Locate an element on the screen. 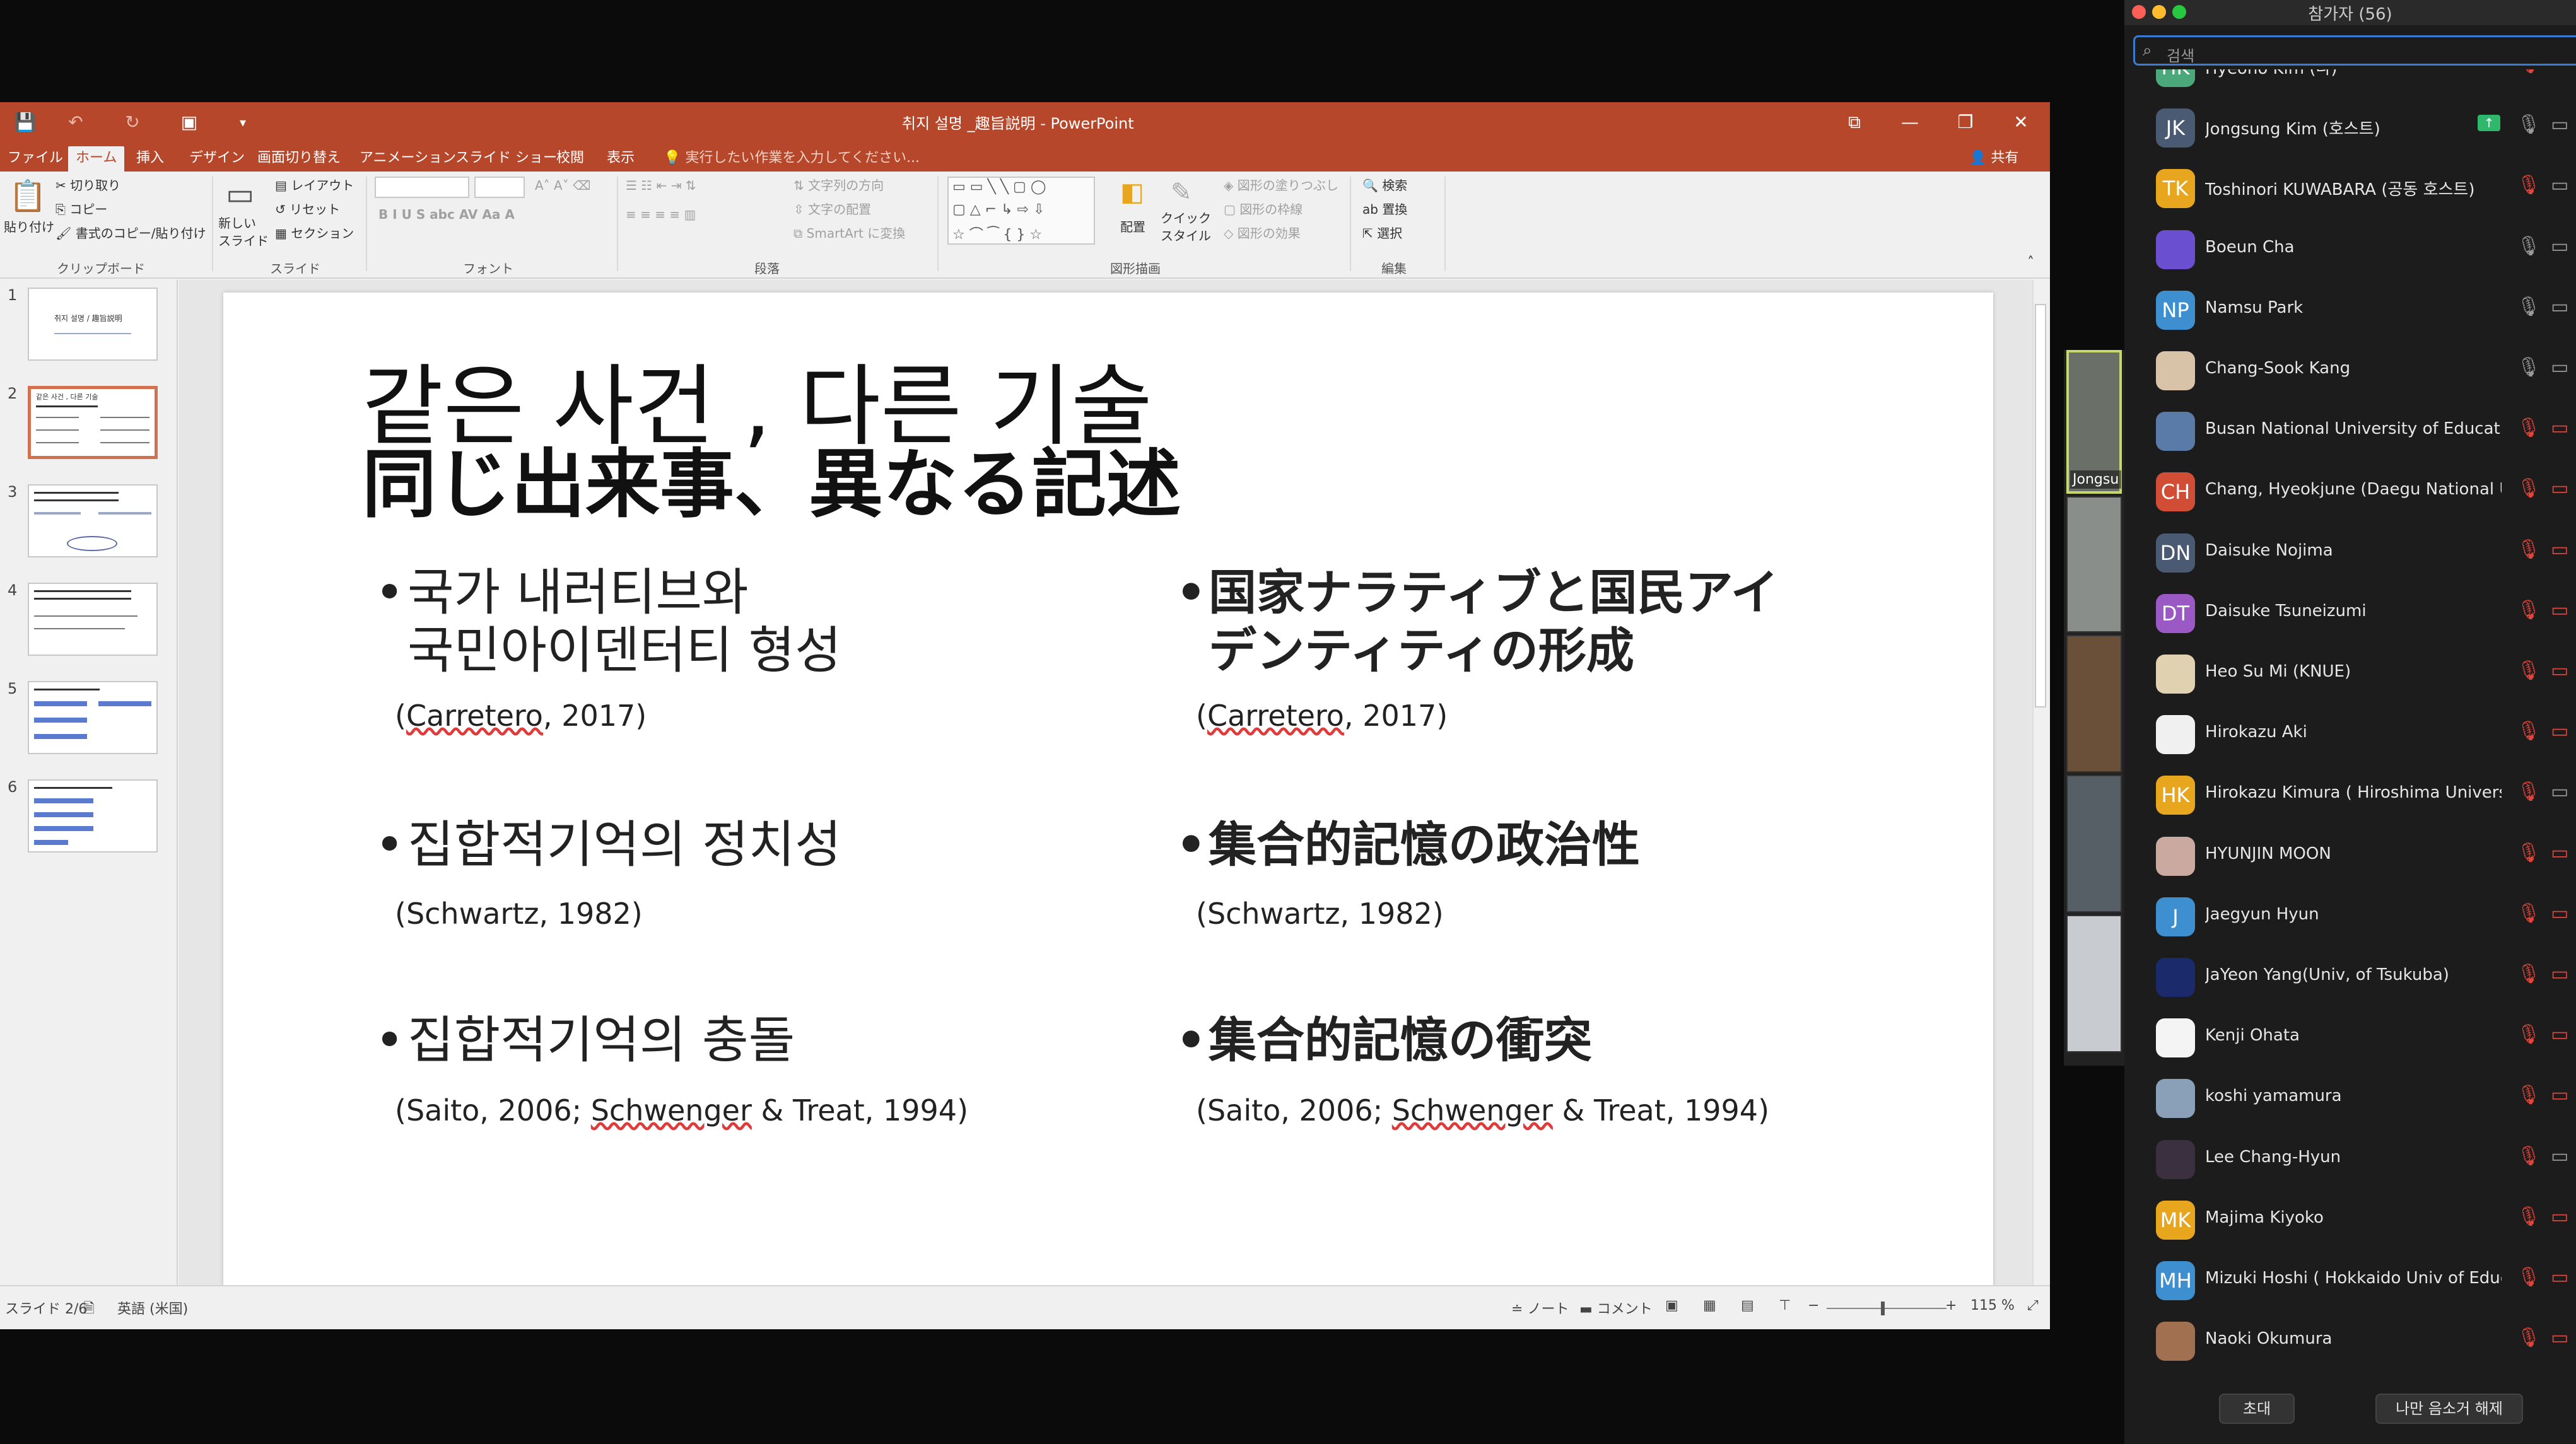 This screenshot has height=1444, width=2576. participant-row: Hirokazu Aki 🎙 ▭ is located at coordinates (2350, 734).